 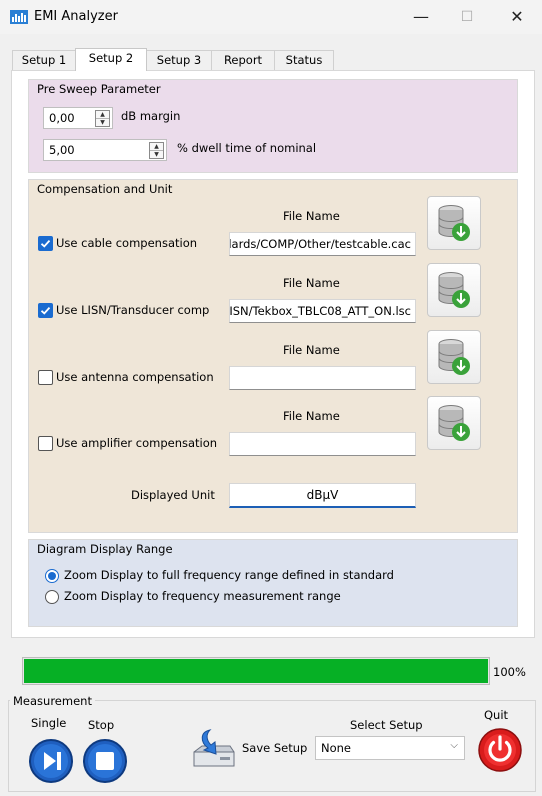 I want to click on pre-sweep-title: Pre Sweep Parameter, so click(x=99, y=89).